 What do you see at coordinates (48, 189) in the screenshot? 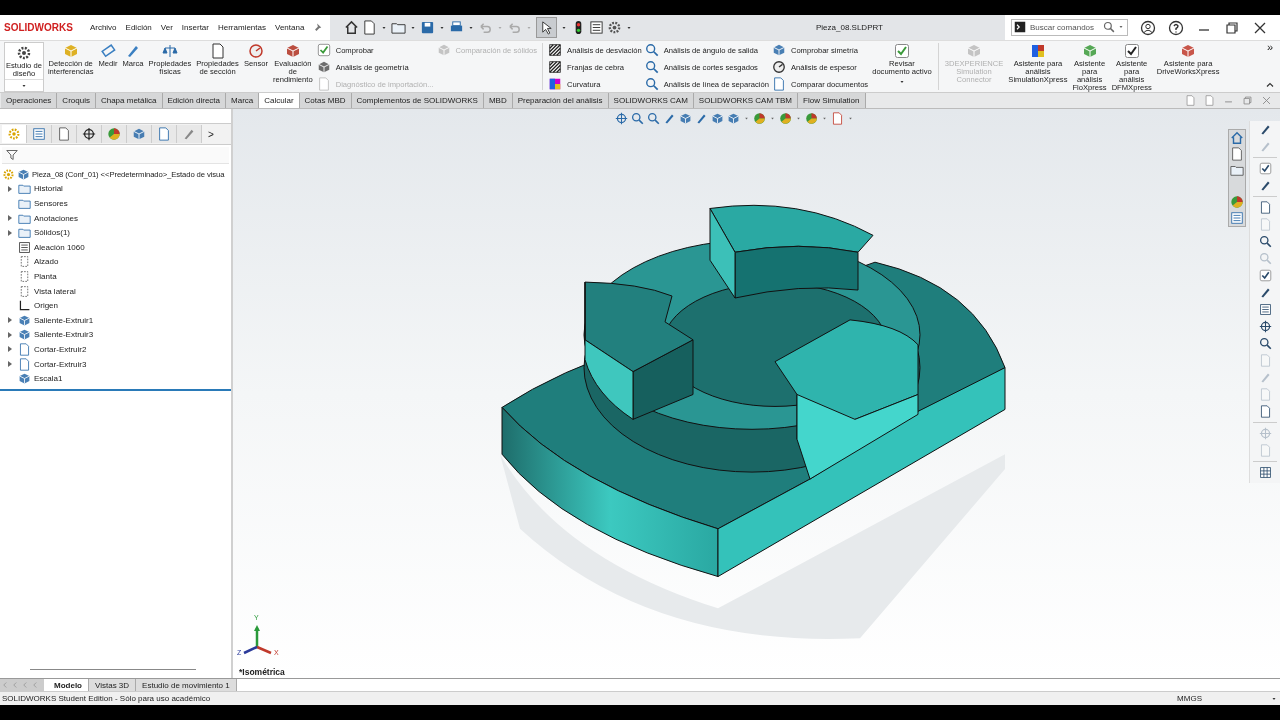
I see `tree-item: Historial` at bounding box center [48, 189].